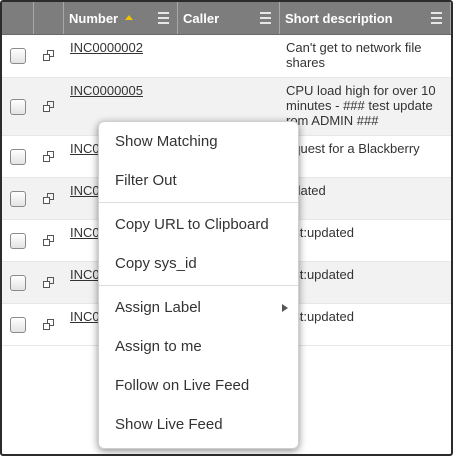 The image size is (453, 456). I want to click on column-header-description: Short description, so click(365, 18).